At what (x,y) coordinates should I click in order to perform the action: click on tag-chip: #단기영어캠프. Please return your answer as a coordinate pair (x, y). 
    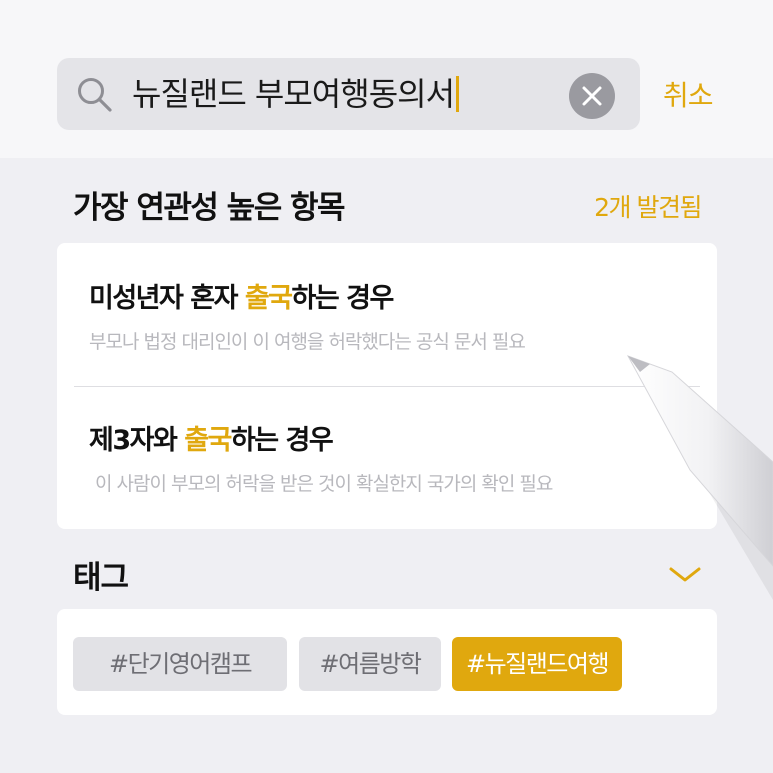
    Looking at the image, I should click on (180, 664).